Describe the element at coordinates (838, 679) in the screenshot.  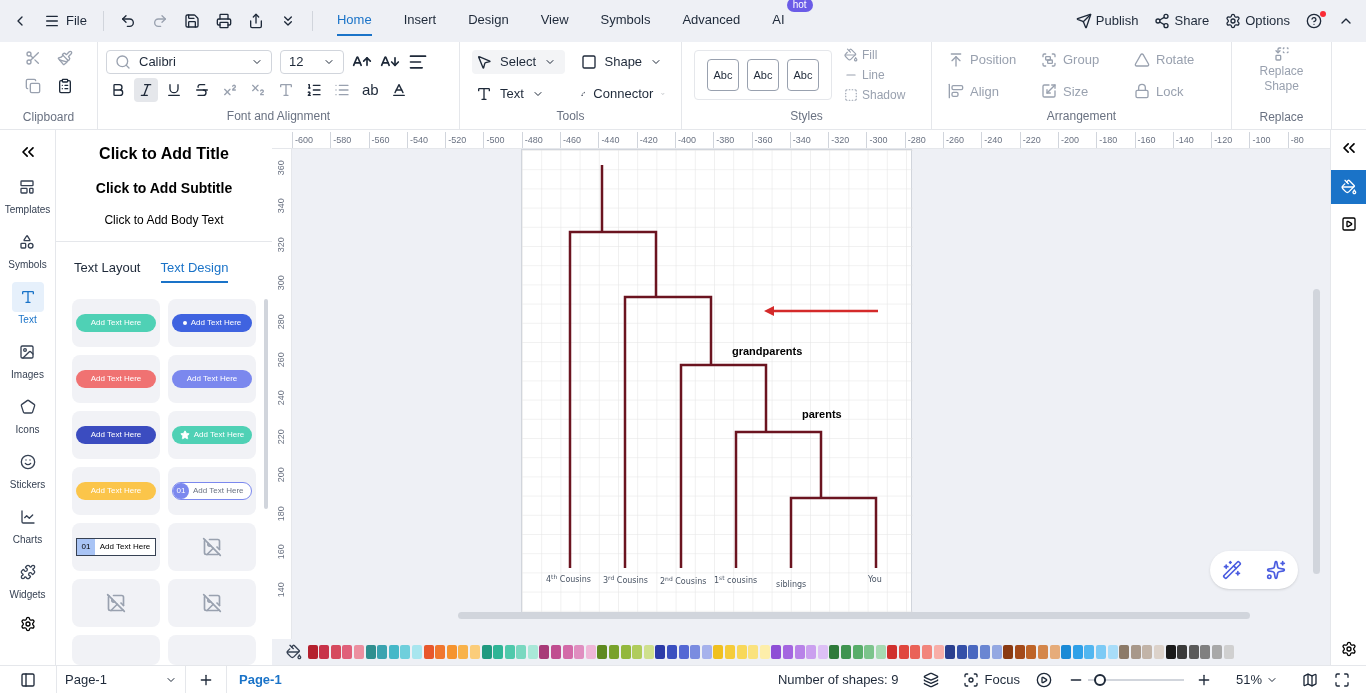
I see `shape-count: Number of shapes: 9` at that location.